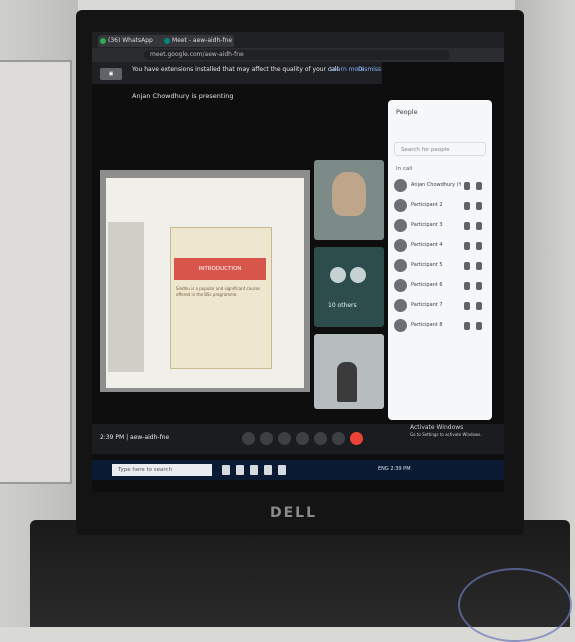  I want to click on participant-name: Participant 2, so click(427, 205).